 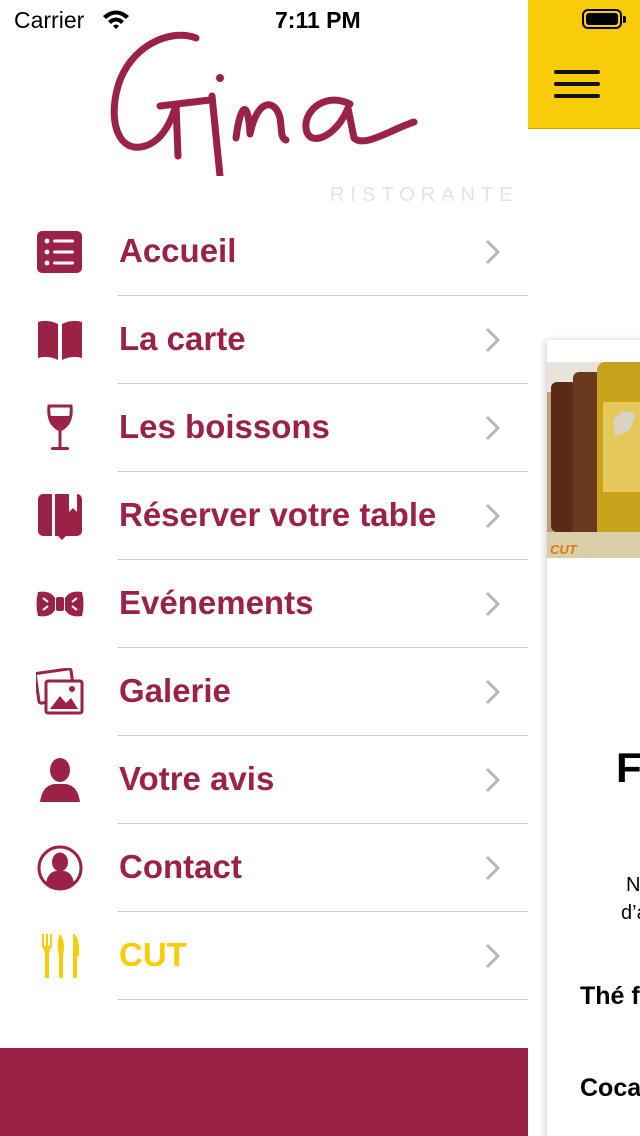 I want to click on menu-item-la-carte: La carte, so click(x=264, y=340).